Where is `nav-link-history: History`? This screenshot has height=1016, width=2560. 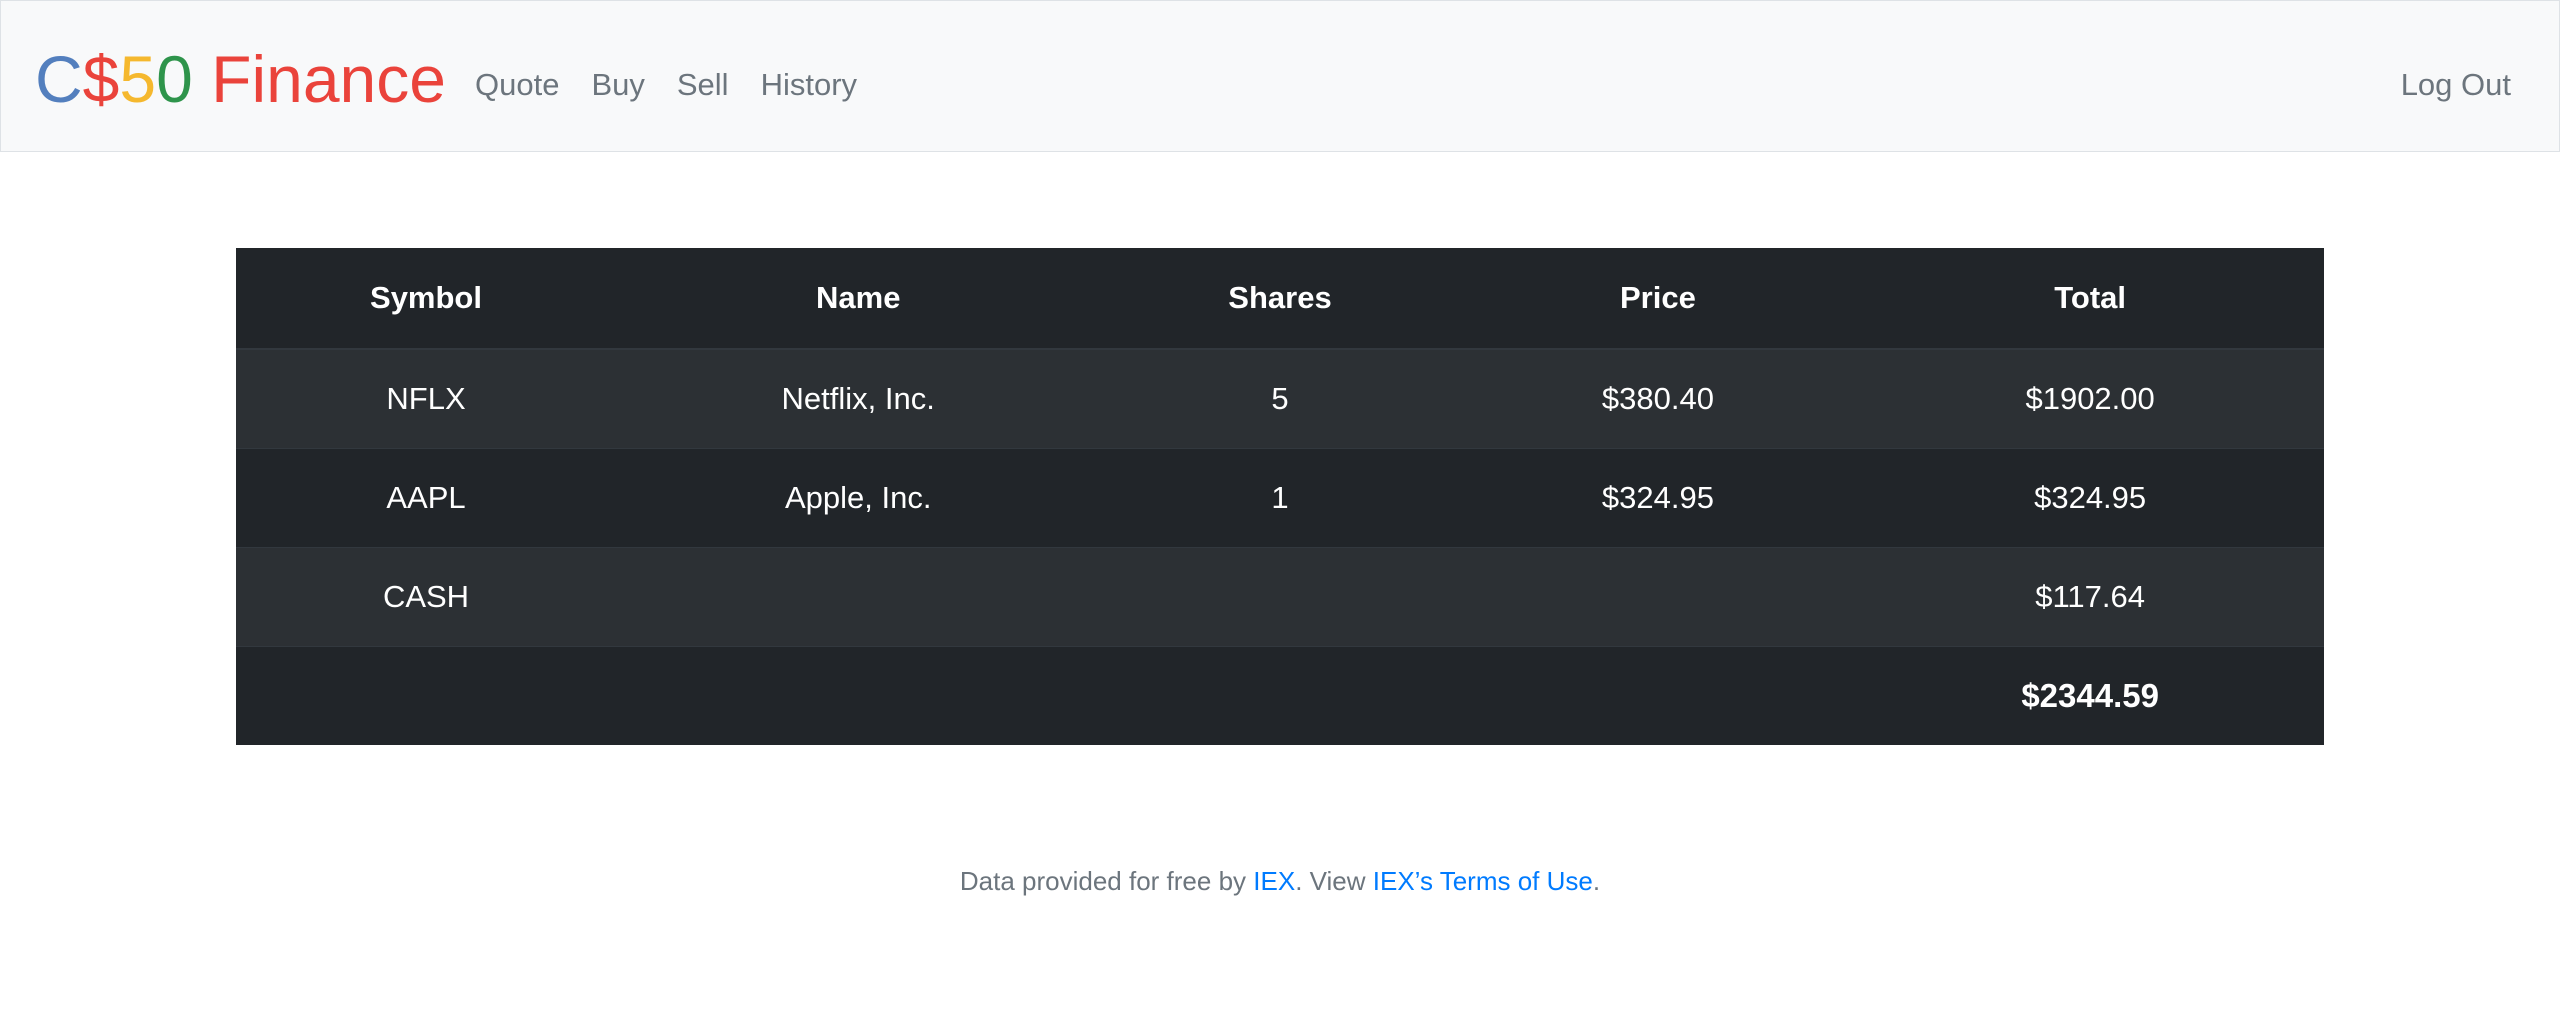 nav-link-history: History is located at coordinates (809, 85).